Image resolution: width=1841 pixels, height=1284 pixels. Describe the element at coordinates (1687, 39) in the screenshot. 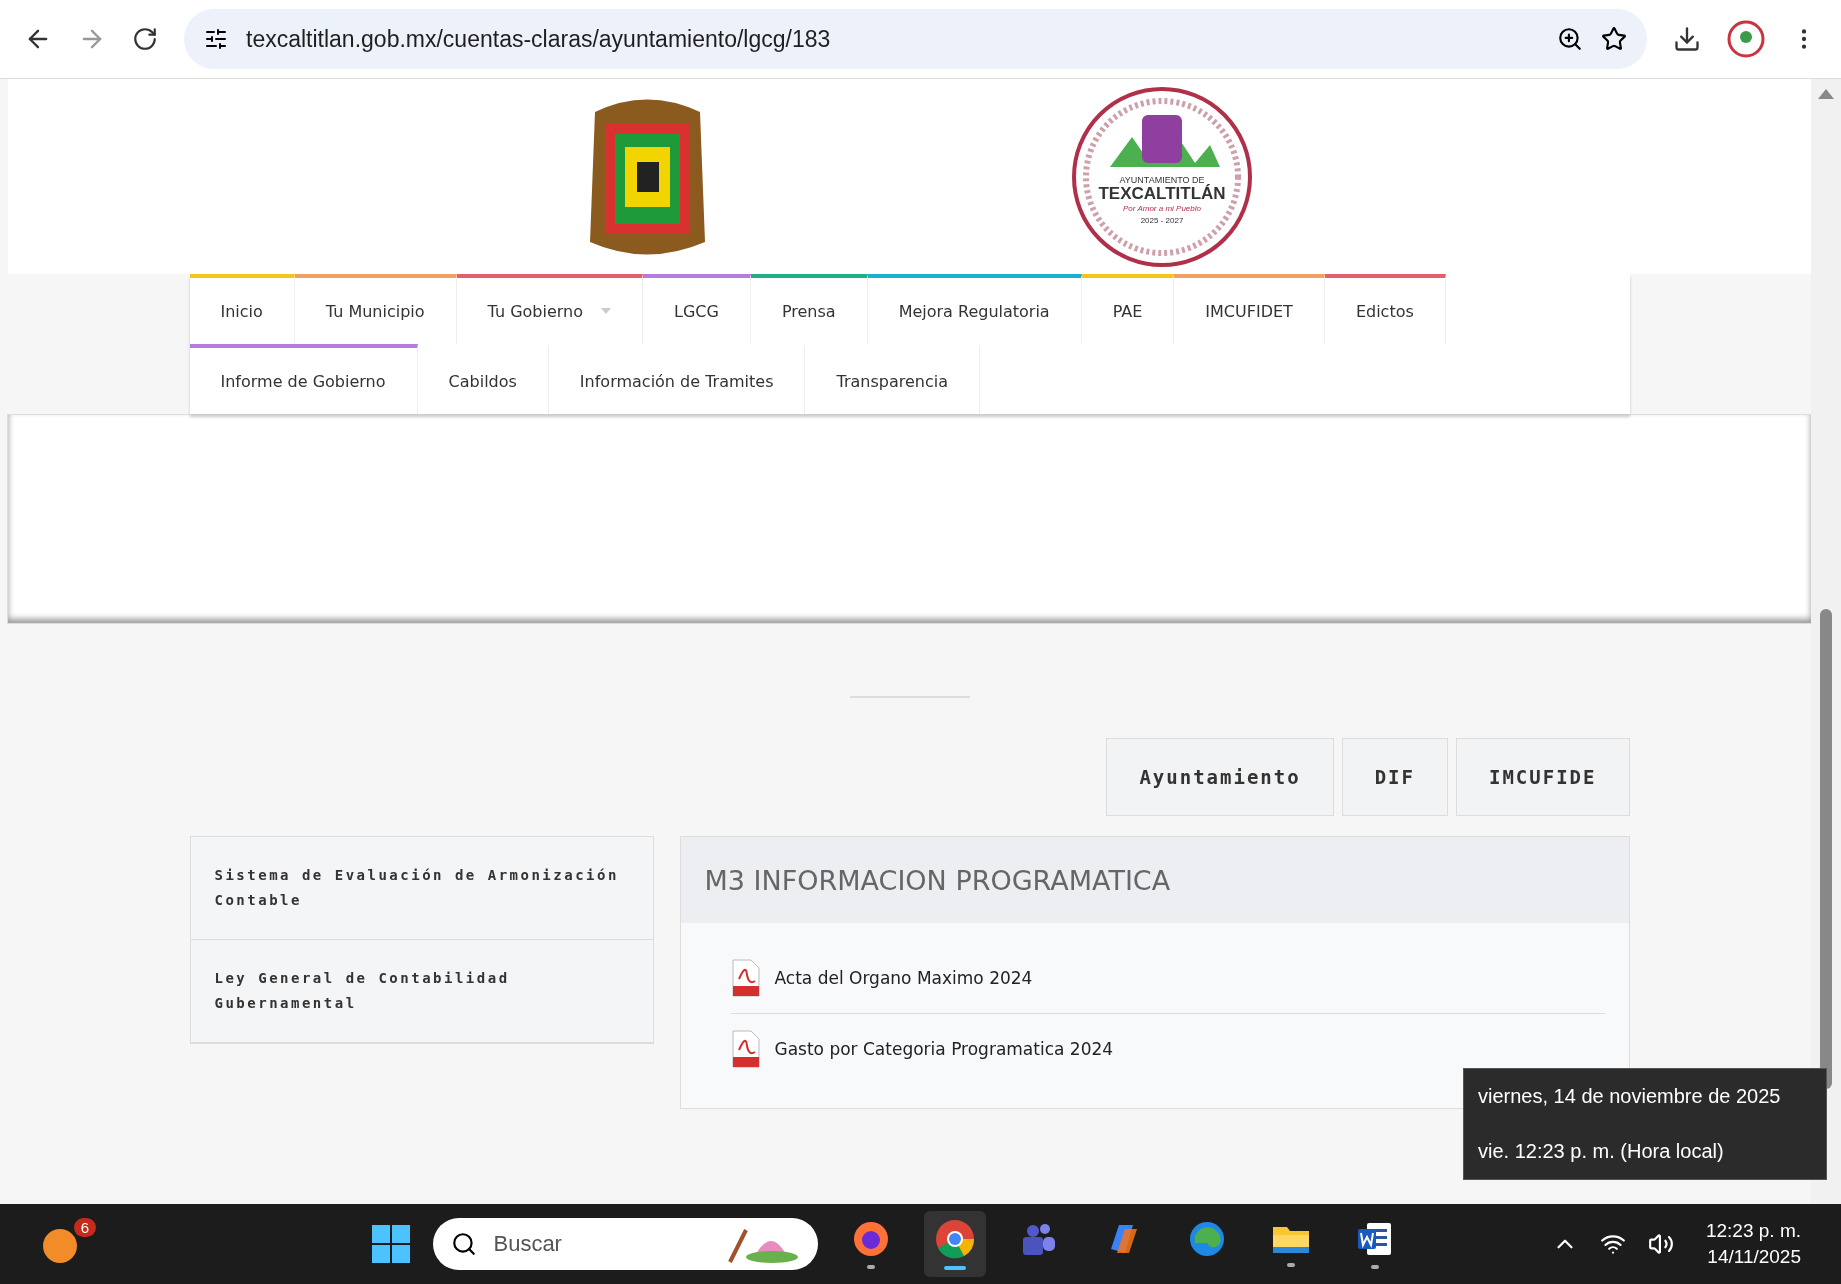

I see `download-icon` at that location.